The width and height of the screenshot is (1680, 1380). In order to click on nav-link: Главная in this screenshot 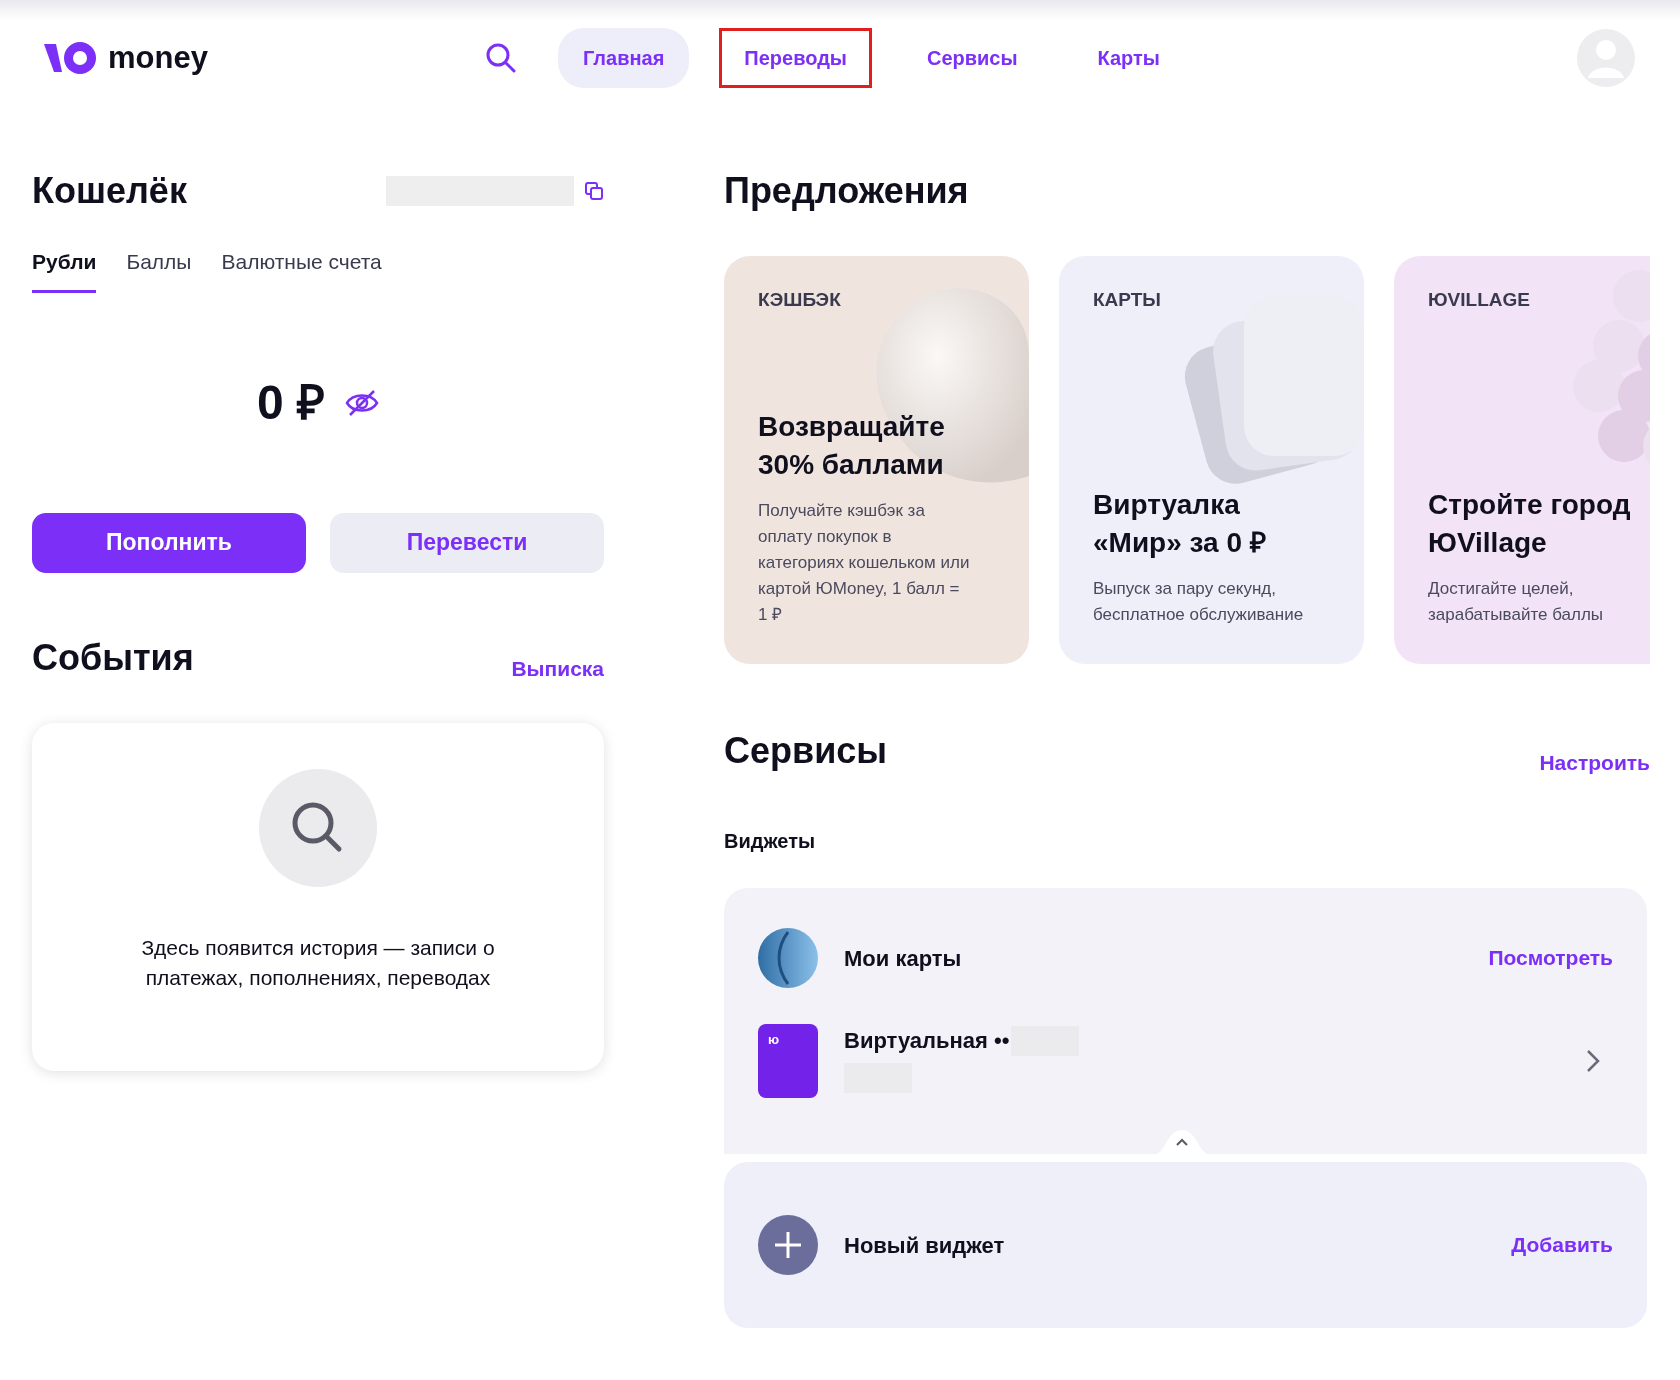, I will do `click(624, 58)`.